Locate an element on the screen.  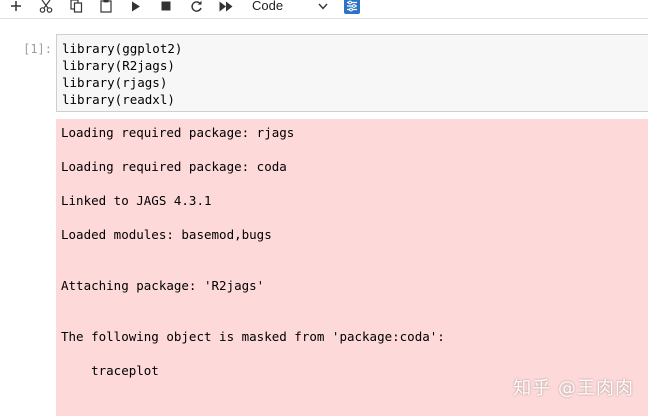
code-line: library(readxl) is located at coordinates (118, 99).